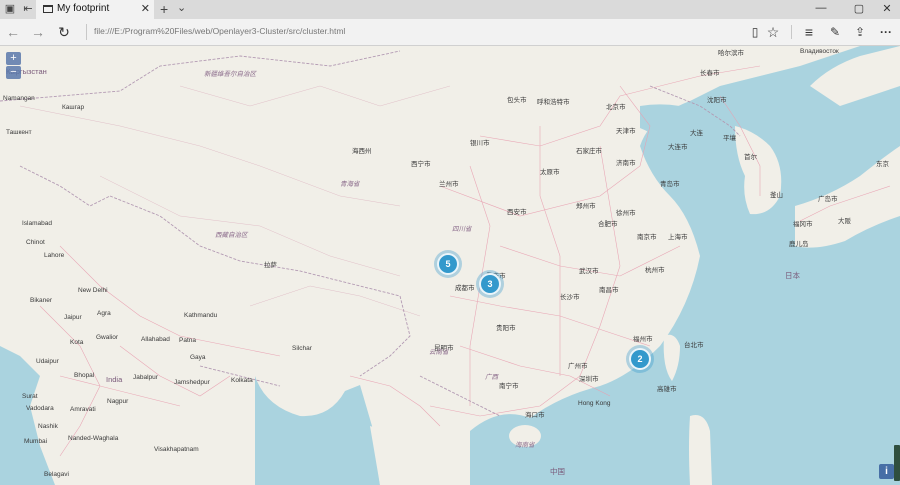 The width and height of the screenshot is (900, 485). I want to click on attribution-info-button: i, so click(886, 471).